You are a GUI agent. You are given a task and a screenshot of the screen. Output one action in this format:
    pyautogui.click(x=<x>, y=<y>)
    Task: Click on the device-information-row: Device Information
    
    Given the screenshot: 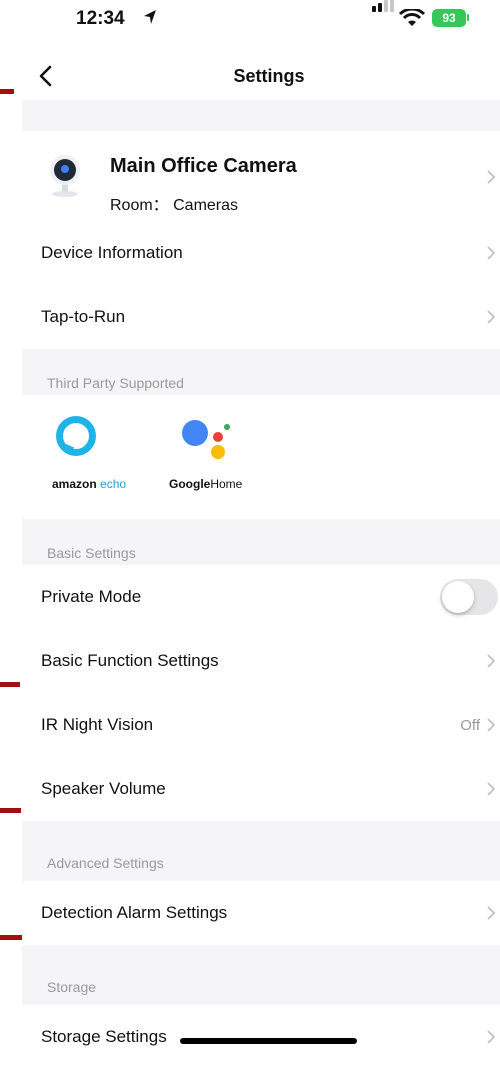 What is the action you would take?
    pyautogui.click(x=261, y=253)
    